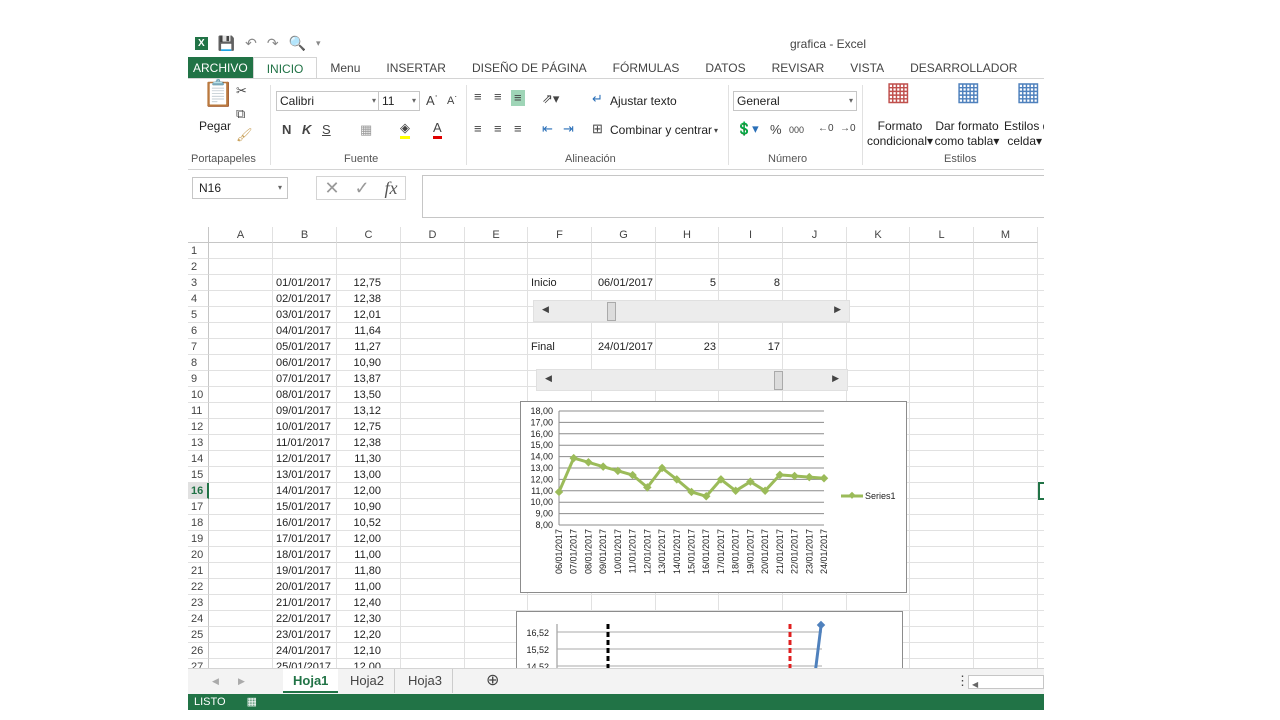  I want to click on tab-f-rmulas: FÓRMULAS, so click(646, 68).